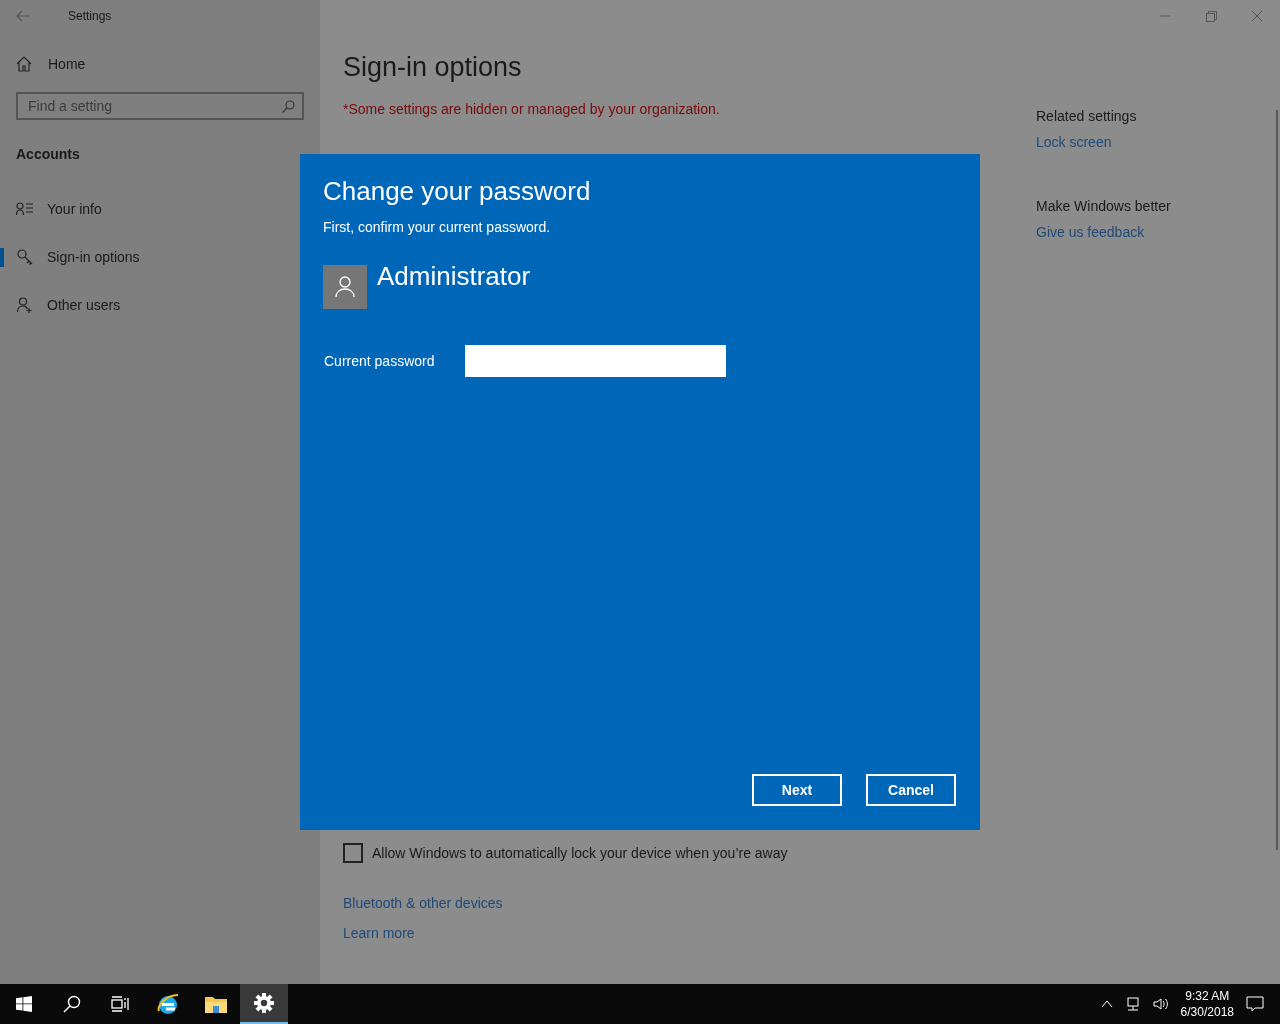 The height and width of the screenshot is (1024, 1280). What do you see at coordinates (1277, 480) in the screenshot?
I see `scrollbar` at bounding box center [1277, 480].